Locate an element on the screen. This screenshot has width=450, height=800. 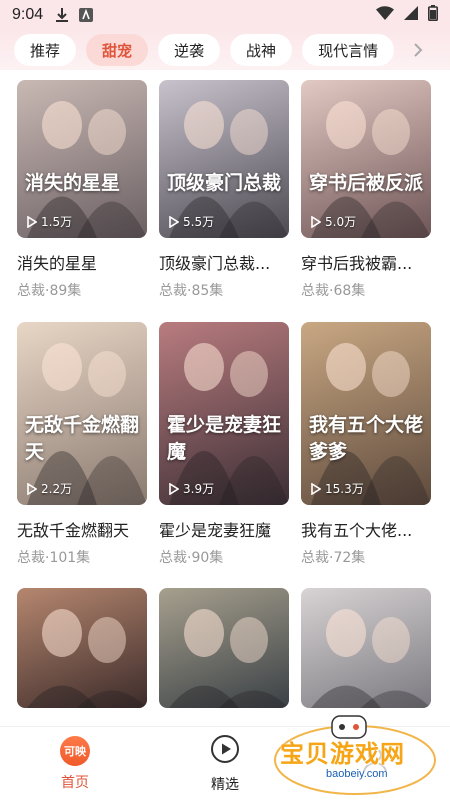
play-count: 3.9万 is located at coordinates (191, 488).